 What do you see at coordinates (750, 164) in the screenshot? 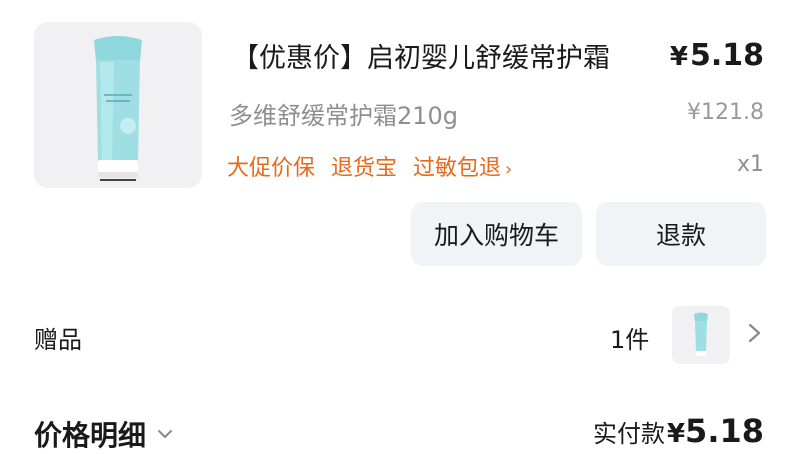
I see `product-quantity: x1` at bounding box center [750, 164].